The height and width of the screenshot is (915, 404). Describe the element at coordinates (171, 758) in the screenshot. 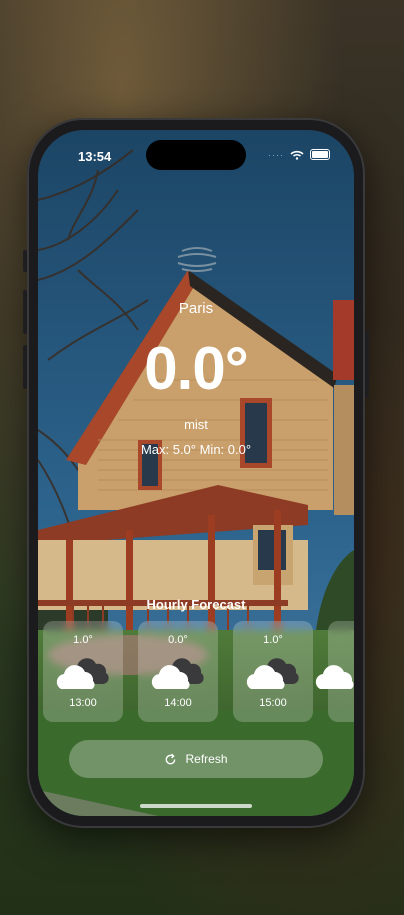

I see `refresh-icon` at that location.